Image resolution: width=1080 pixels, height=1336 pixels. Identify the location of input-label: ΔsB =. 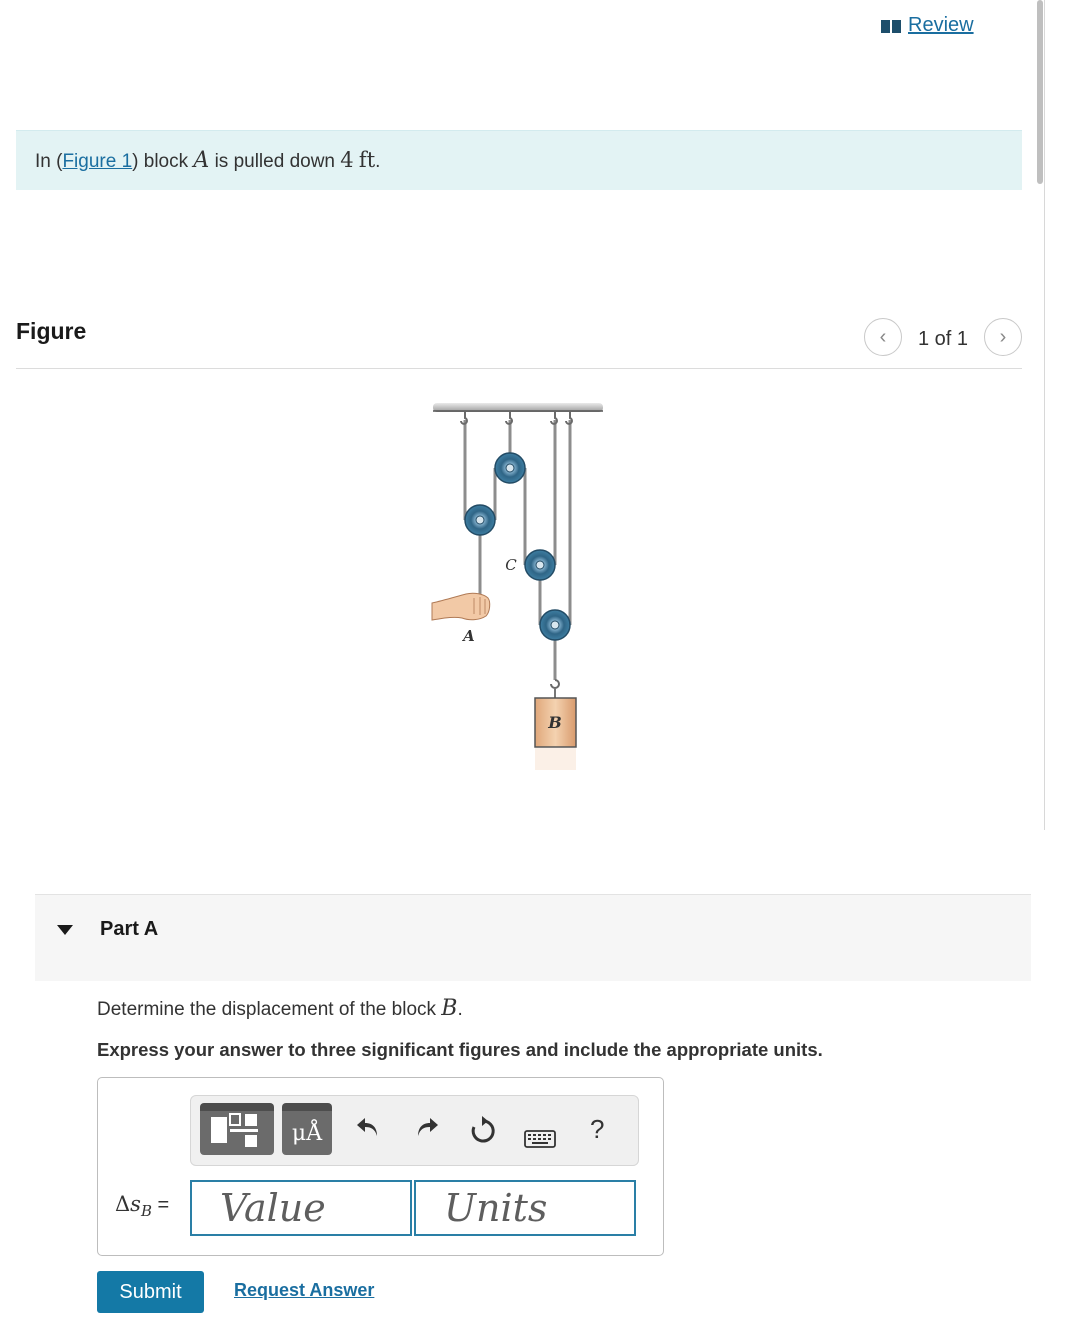
(142, 1206).